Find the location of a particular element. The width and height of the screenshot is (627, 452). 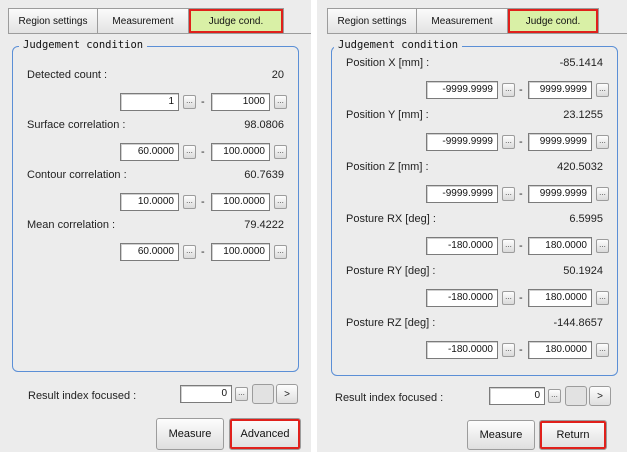

min-input: 10.0000 is located at coordinates (149, 202).